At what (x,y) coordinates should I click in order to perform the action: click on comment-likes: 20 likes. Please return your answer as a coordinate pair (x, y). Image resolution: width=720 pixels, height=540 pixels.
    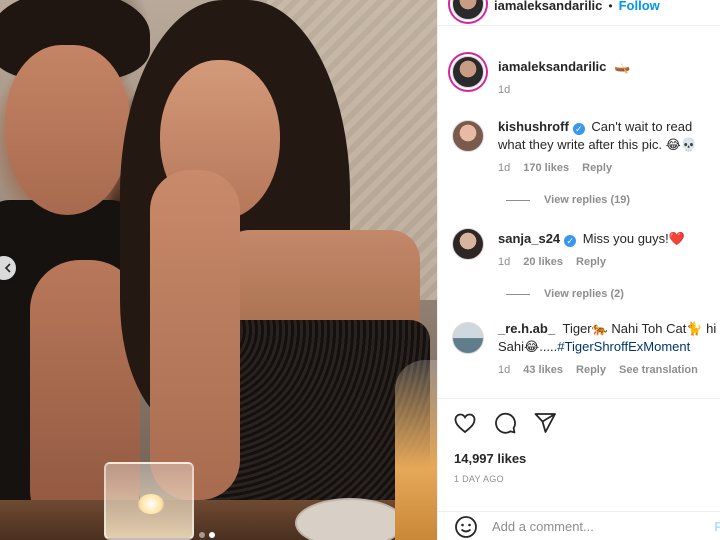
    Looking at the image, I should click on (543, 262).